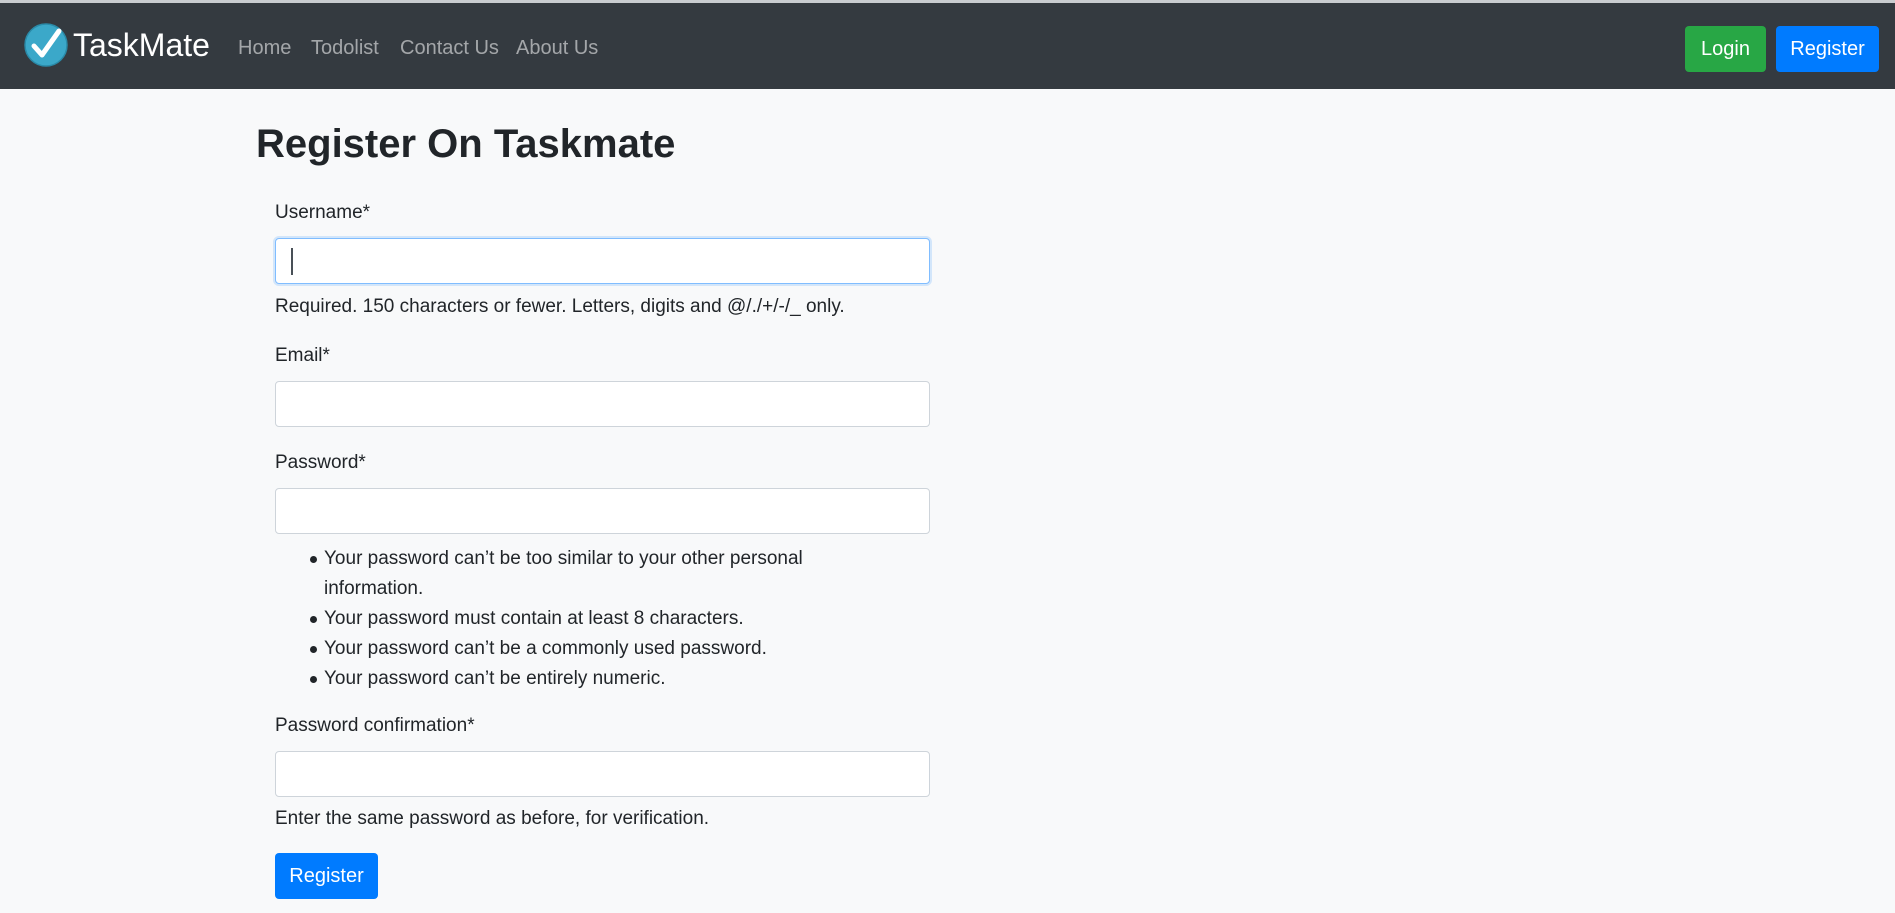  What do you see at coordinates (1725, 49) in the screenshot?
I see `login-button: Login` at bounding box center [1725, 49].